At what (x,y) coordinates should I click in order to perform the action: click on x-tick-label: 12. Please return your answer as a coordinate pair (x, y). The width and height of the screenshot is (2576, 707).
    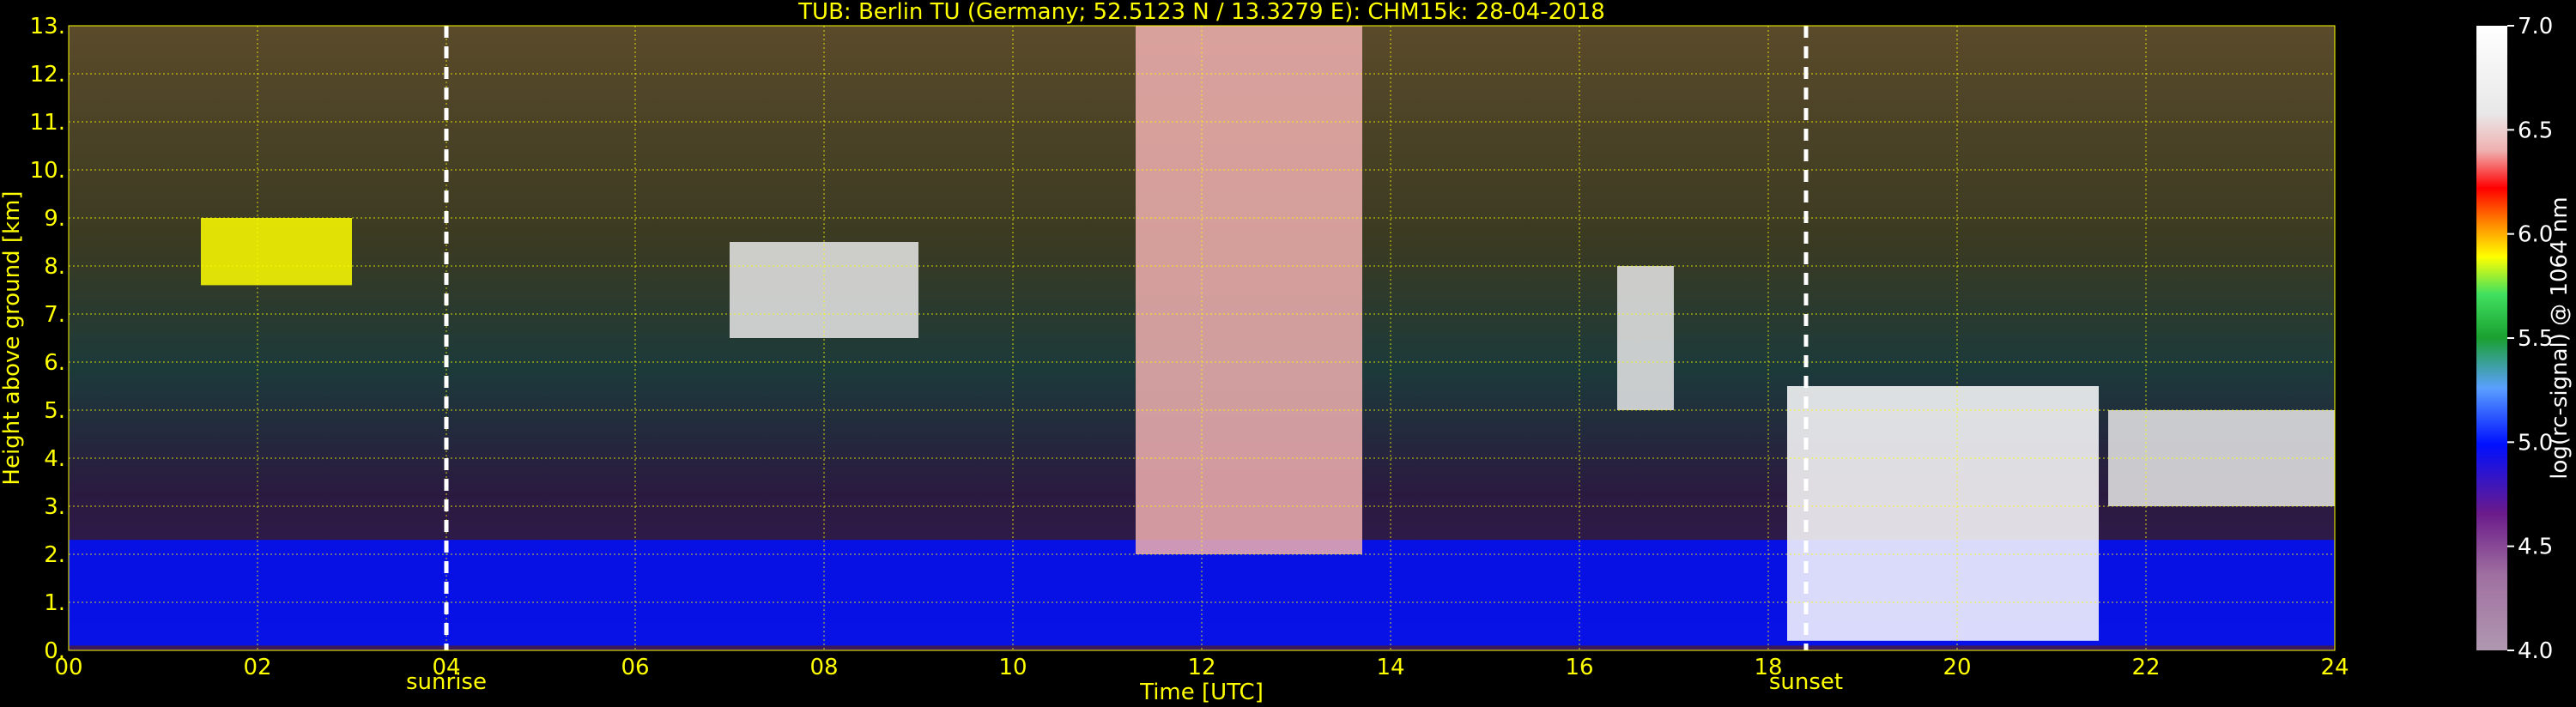
    Looking at the image, I should click on (1201, 667).